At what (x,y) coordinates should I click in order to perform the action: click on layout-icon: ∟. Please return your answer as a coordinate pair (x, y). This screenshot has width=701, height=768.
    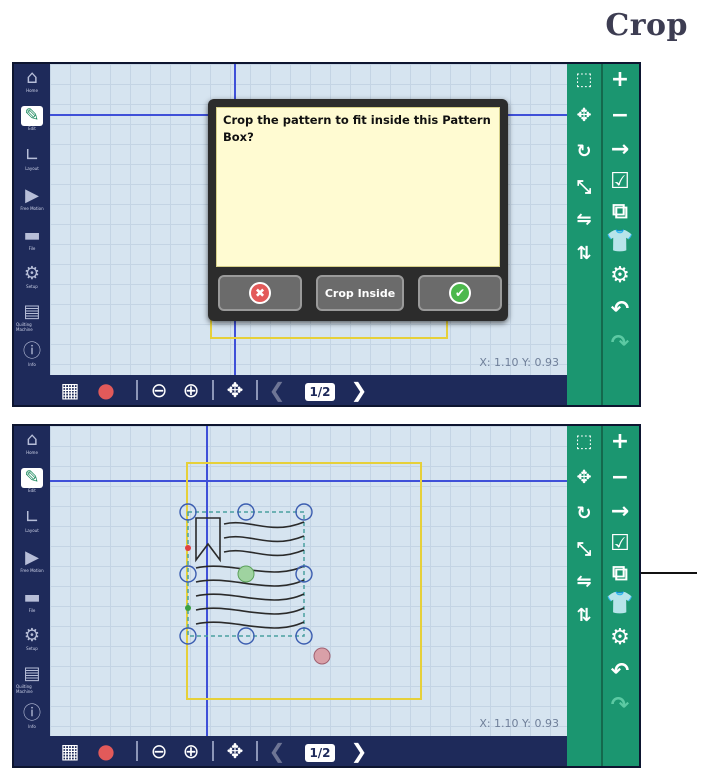
    Looking at the image, I should click on (32, 155).